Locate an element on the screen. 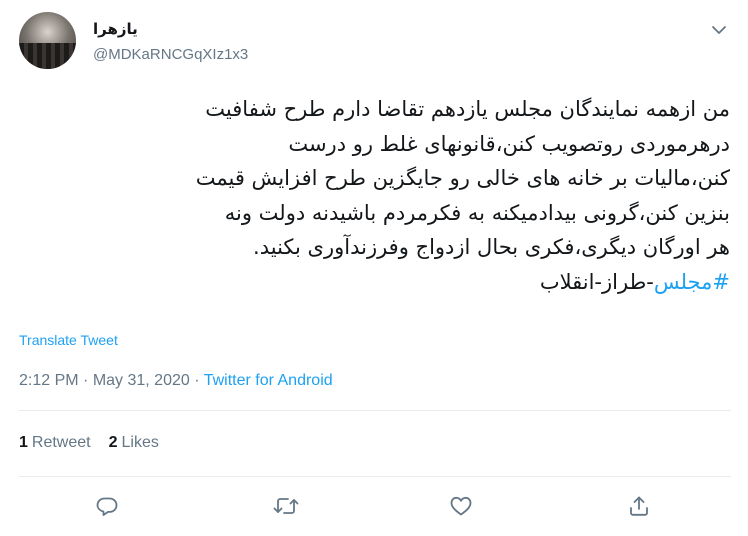  heart-icon is located at coordinates (461, 506).